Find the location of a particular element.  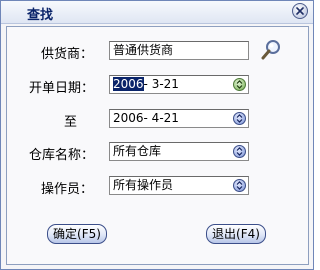

close-icon is located at coordinates (300, 11).